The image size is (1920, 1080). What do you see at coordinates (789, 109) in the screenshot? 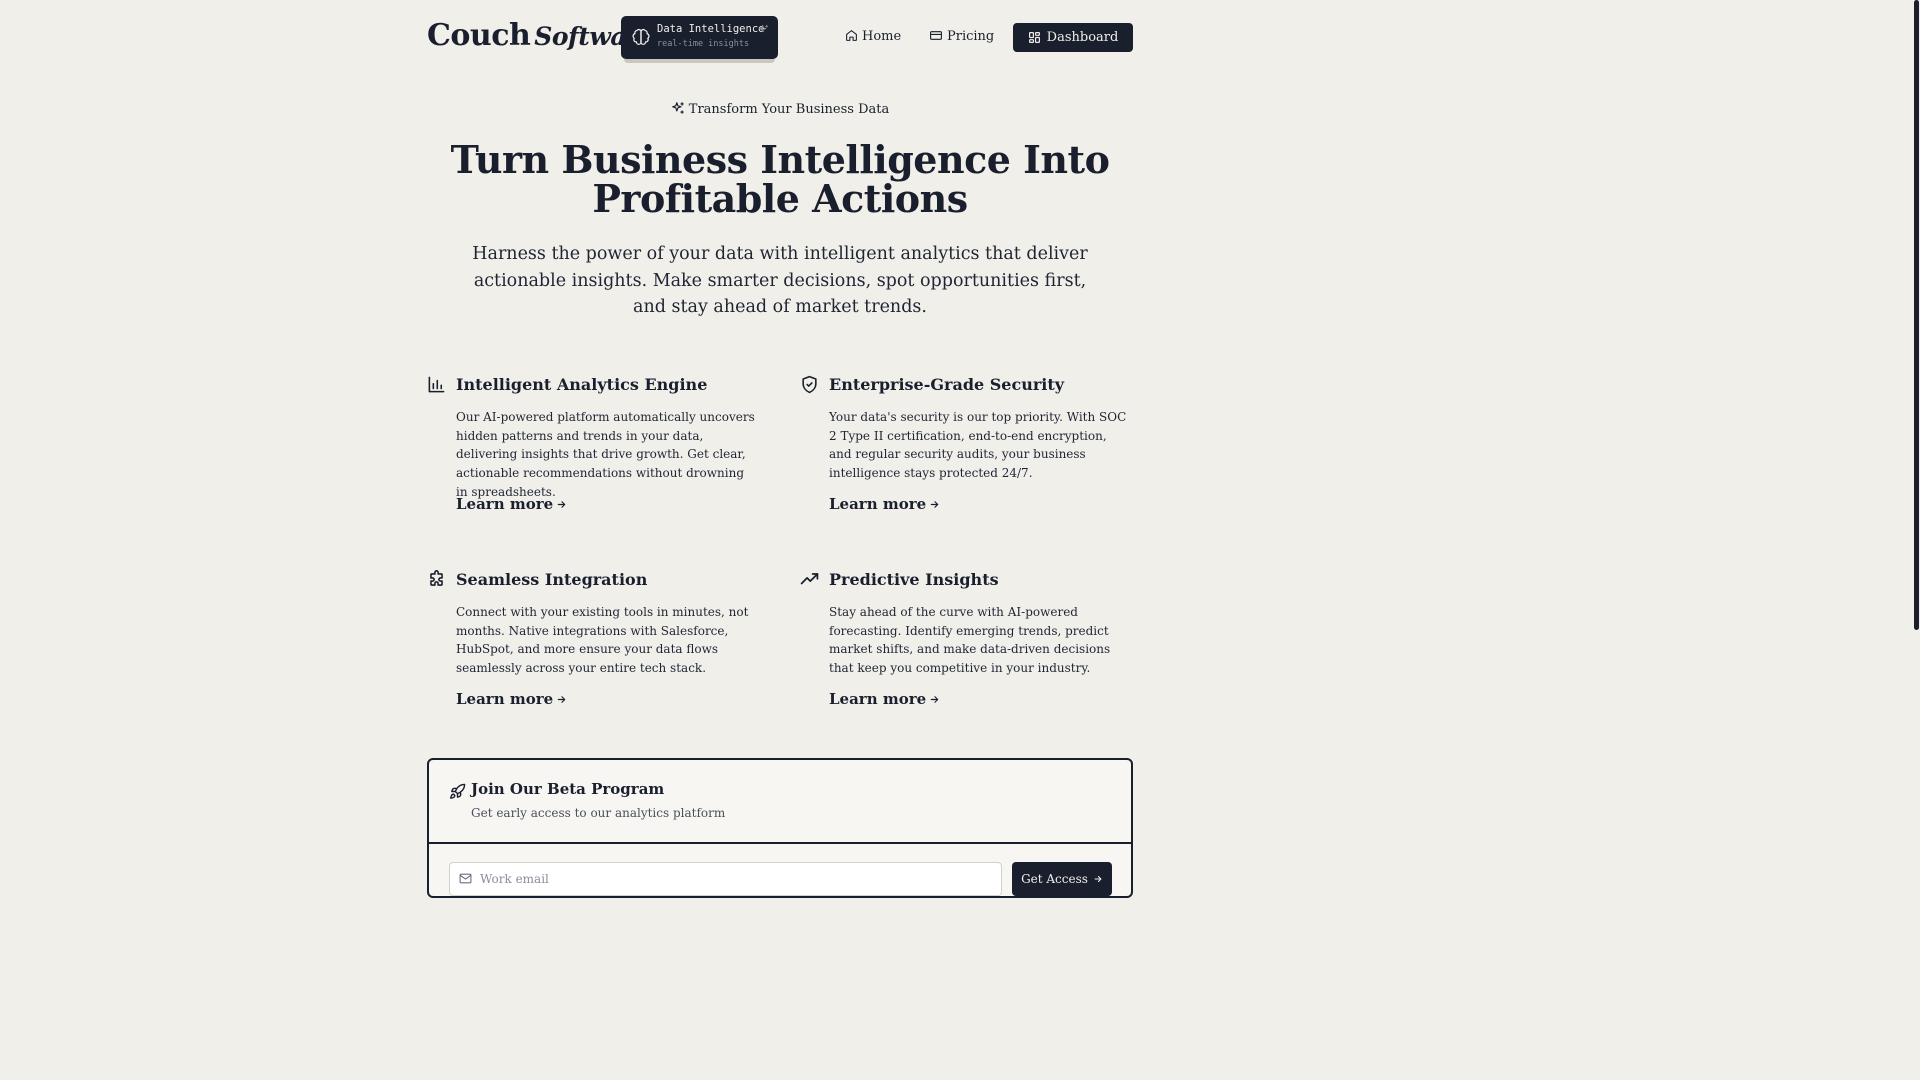
I see `hero-eyebrow-text: Transform Your Business Data` at bounding box center [789, 109].